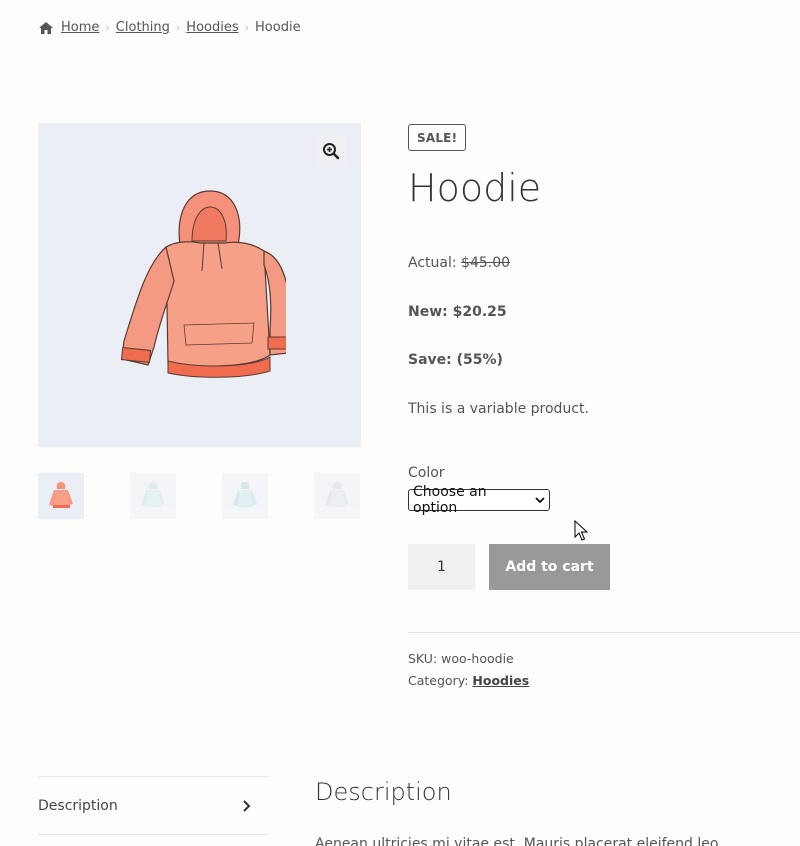 The height and width of the screenshot is (846, 800). Describe the element at coordinates (498, 409) in the screenshot. I see `short-description: This is a variable product.` at that location.